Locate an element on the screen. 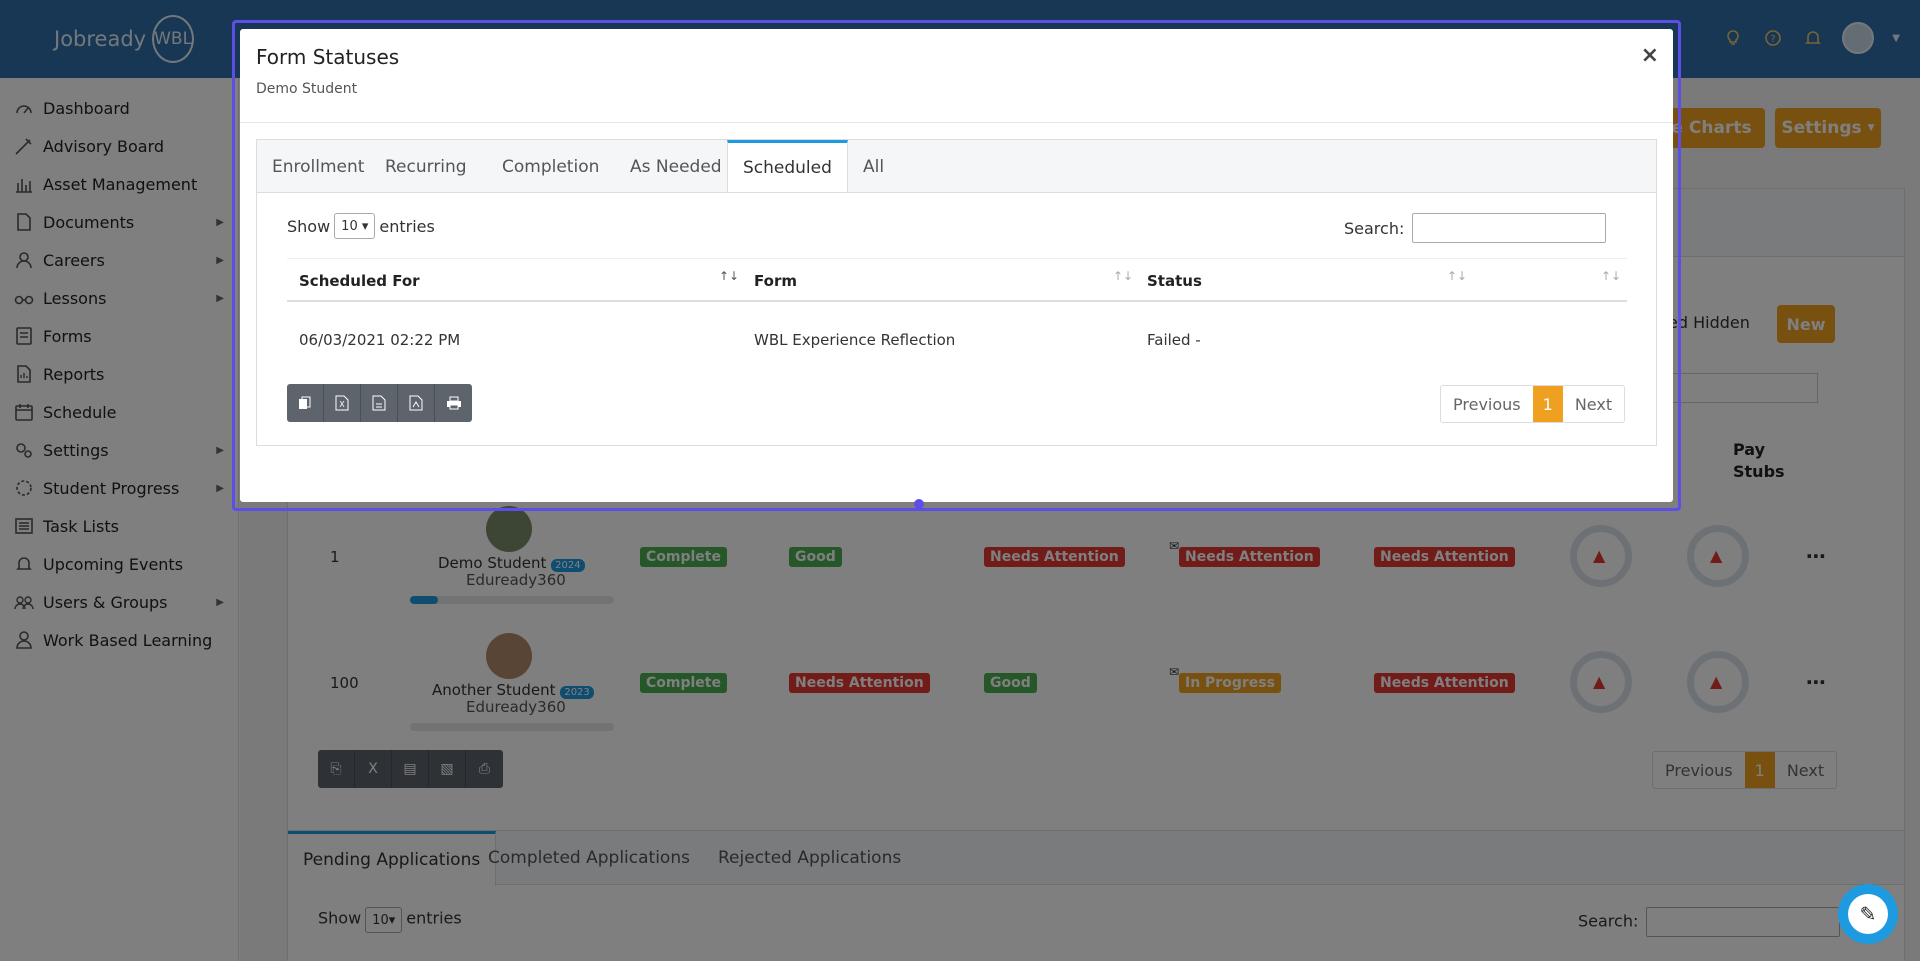  modal-title: Form Statuses is located at coordinates (328, 57).